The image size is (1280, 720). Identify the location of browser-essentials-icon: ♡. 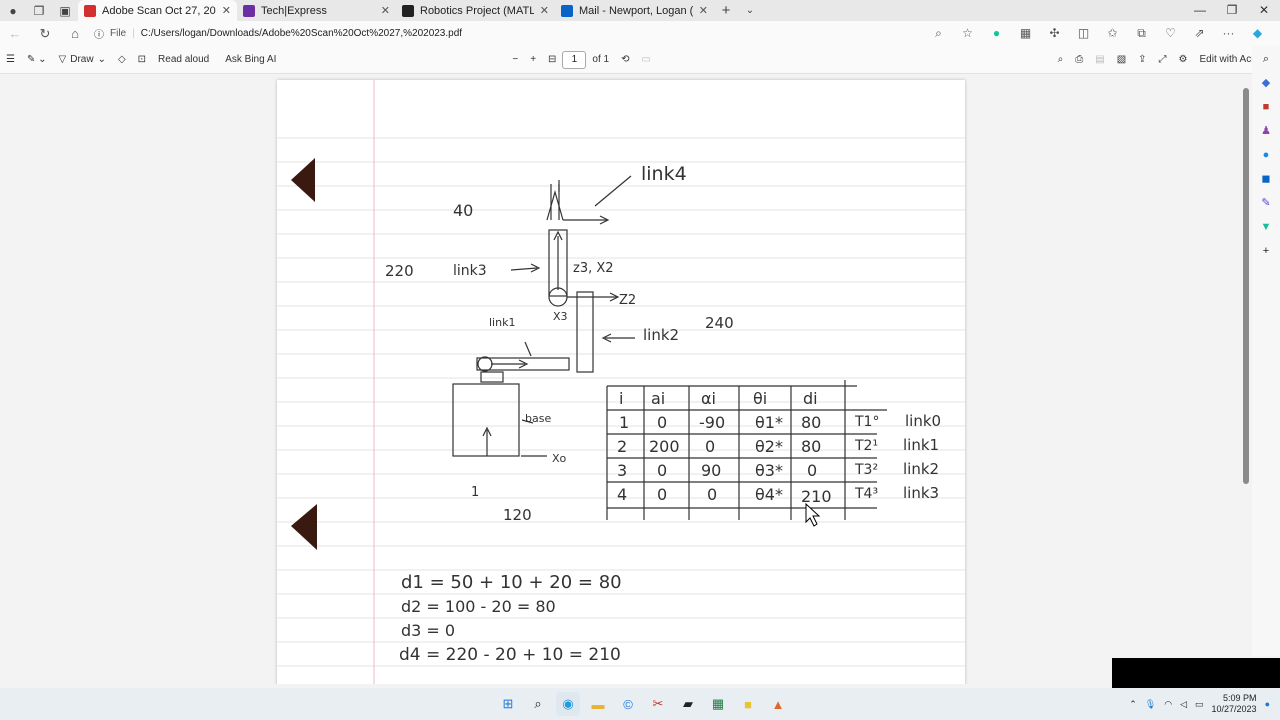
(1170, 33).